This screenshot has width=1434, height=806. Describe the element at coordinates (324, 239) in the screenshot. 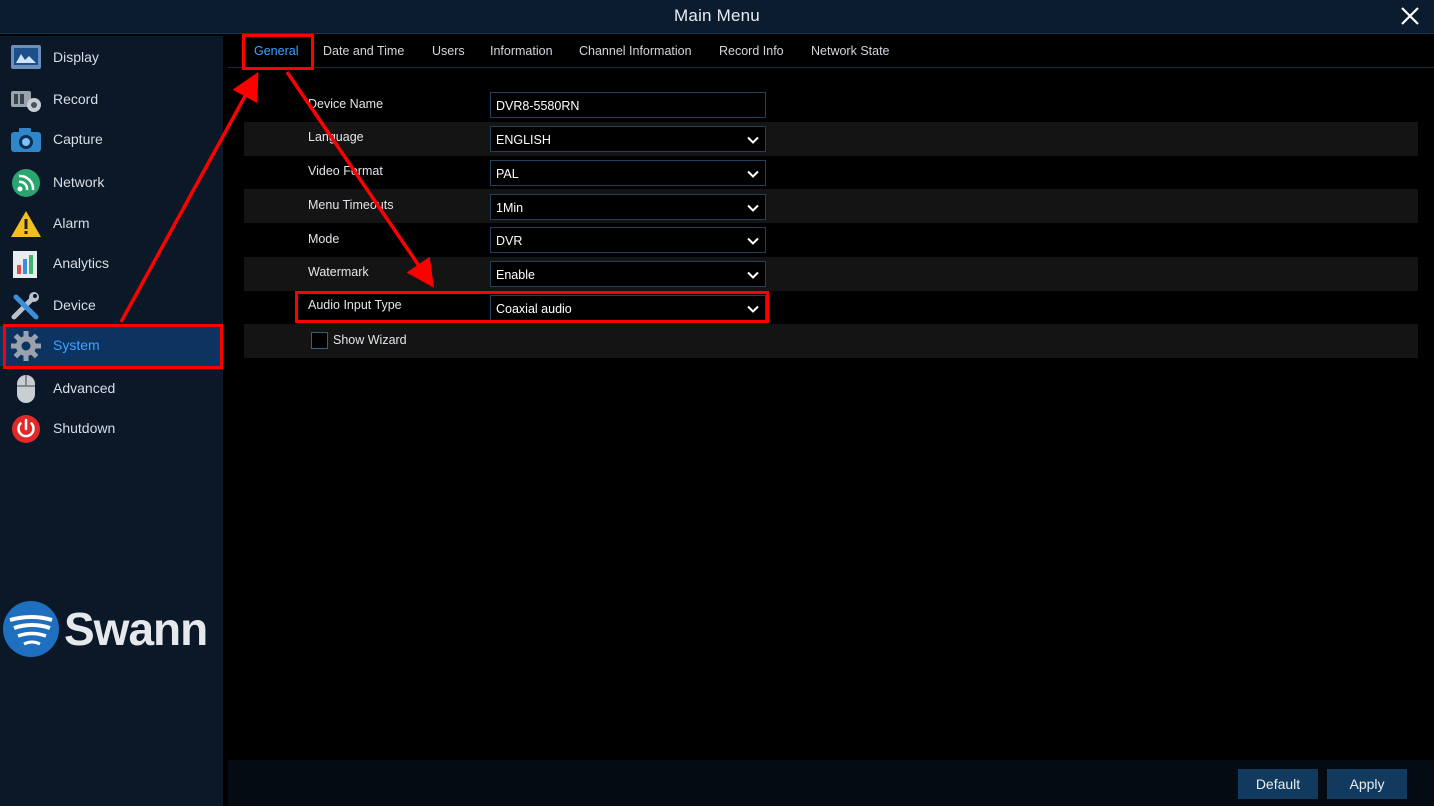

I see `mode-label: Mode` at that location.